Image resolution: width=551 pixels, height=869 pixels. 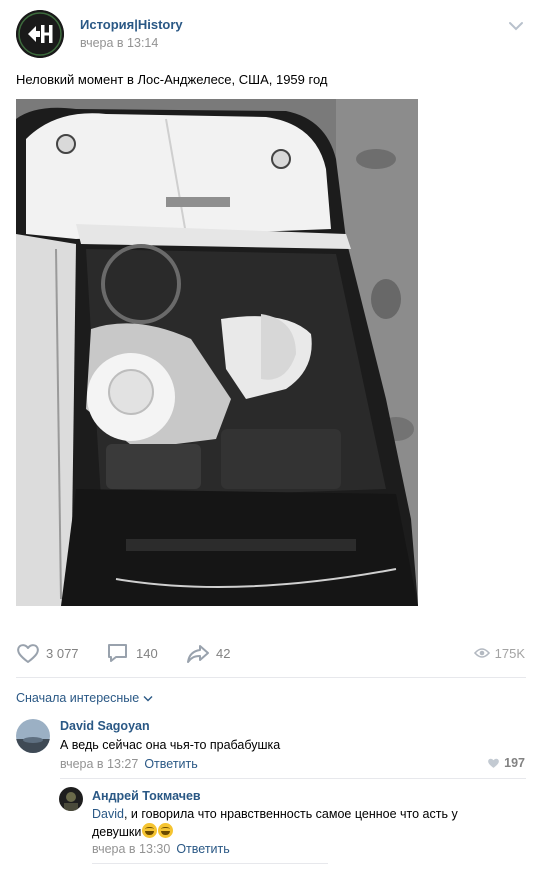 I want to click on comment-text-line: девушки, so click(x=117, y=832).